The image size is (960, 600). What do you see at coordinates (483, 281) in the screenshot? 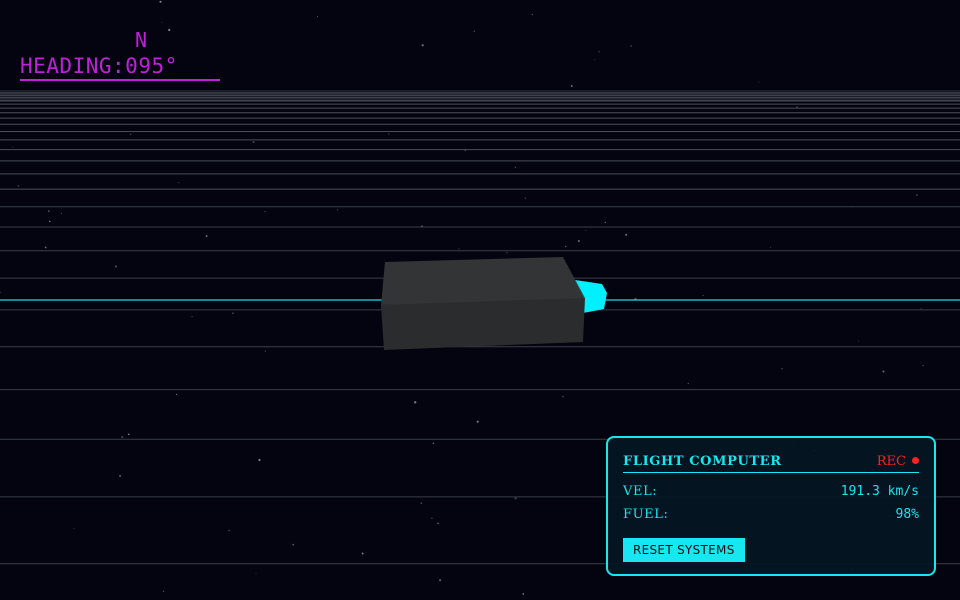
I see `ship-top-face` at bounding box center [483, 281].